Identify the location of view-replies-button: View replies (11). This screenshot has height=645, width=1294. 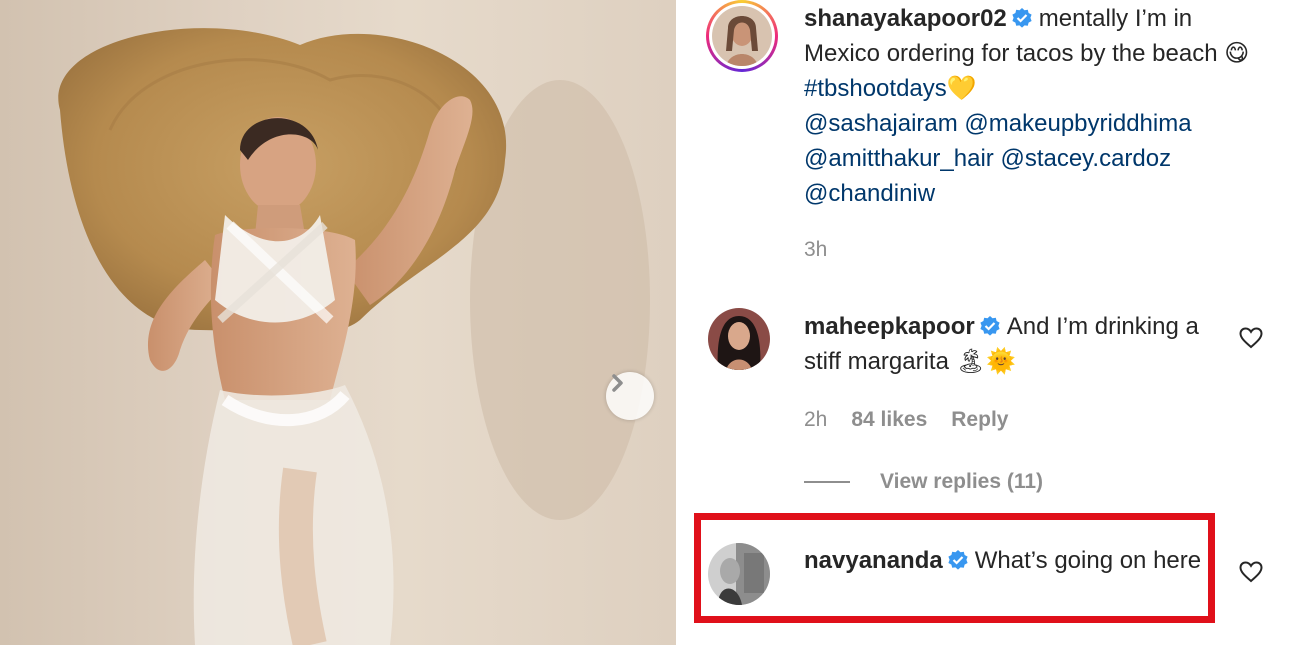
(923, 482).